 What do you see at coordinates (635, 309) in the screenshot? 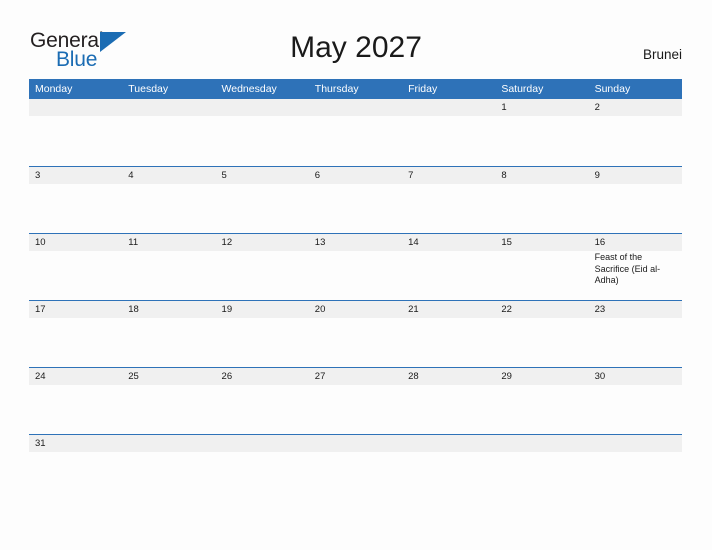
I see `day-number-23: 23` at bounding box center [635, 309].